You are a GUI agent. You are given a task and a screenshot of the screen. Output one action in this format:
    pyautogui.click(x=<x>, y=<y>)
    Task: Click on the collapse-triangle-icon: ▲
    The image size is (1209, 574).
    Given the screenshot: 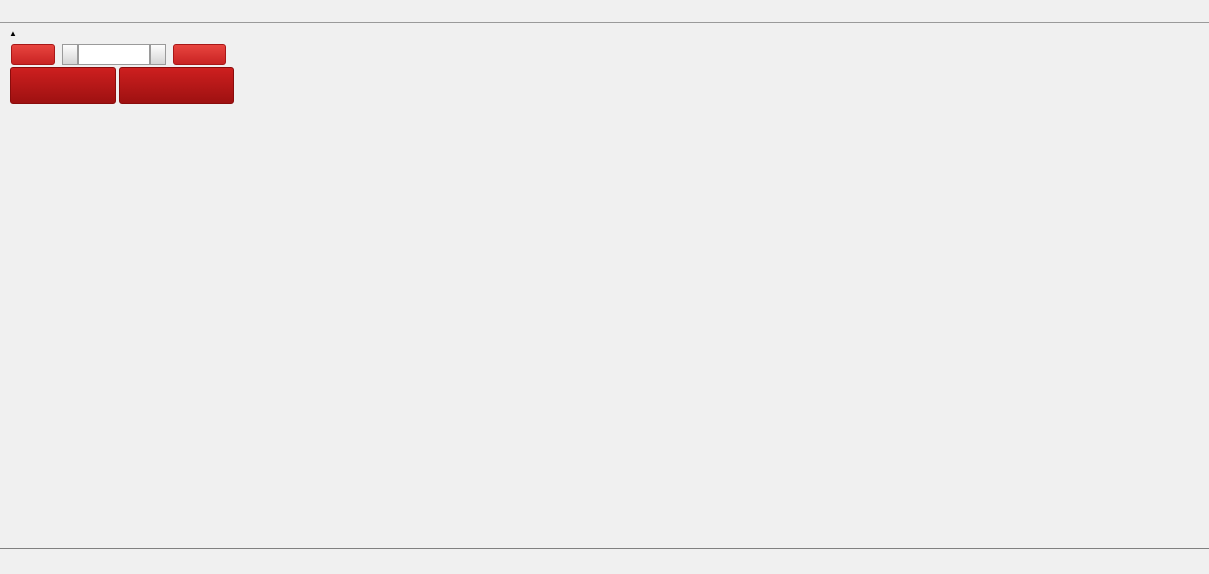 What is the action you would take?
    pyautogui.click(x=13, y=33)
    